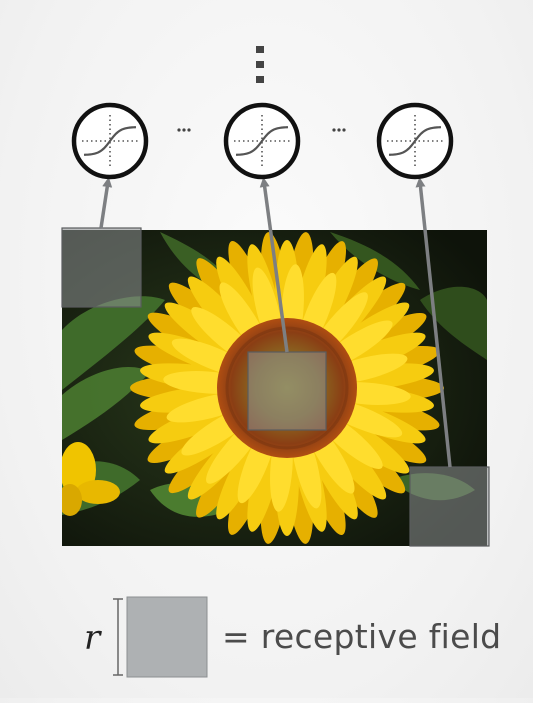  I want to click on arrow-left, so click(106, 203).